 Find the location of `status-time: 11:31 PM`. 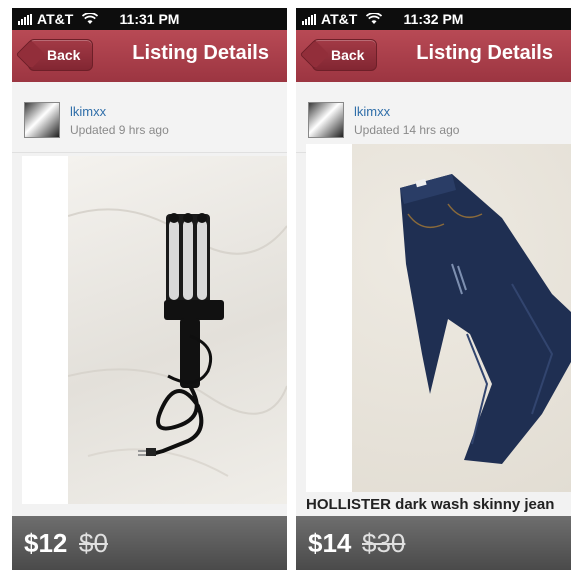

status-time: 11:31 PM is located at coordinates (149, 19).